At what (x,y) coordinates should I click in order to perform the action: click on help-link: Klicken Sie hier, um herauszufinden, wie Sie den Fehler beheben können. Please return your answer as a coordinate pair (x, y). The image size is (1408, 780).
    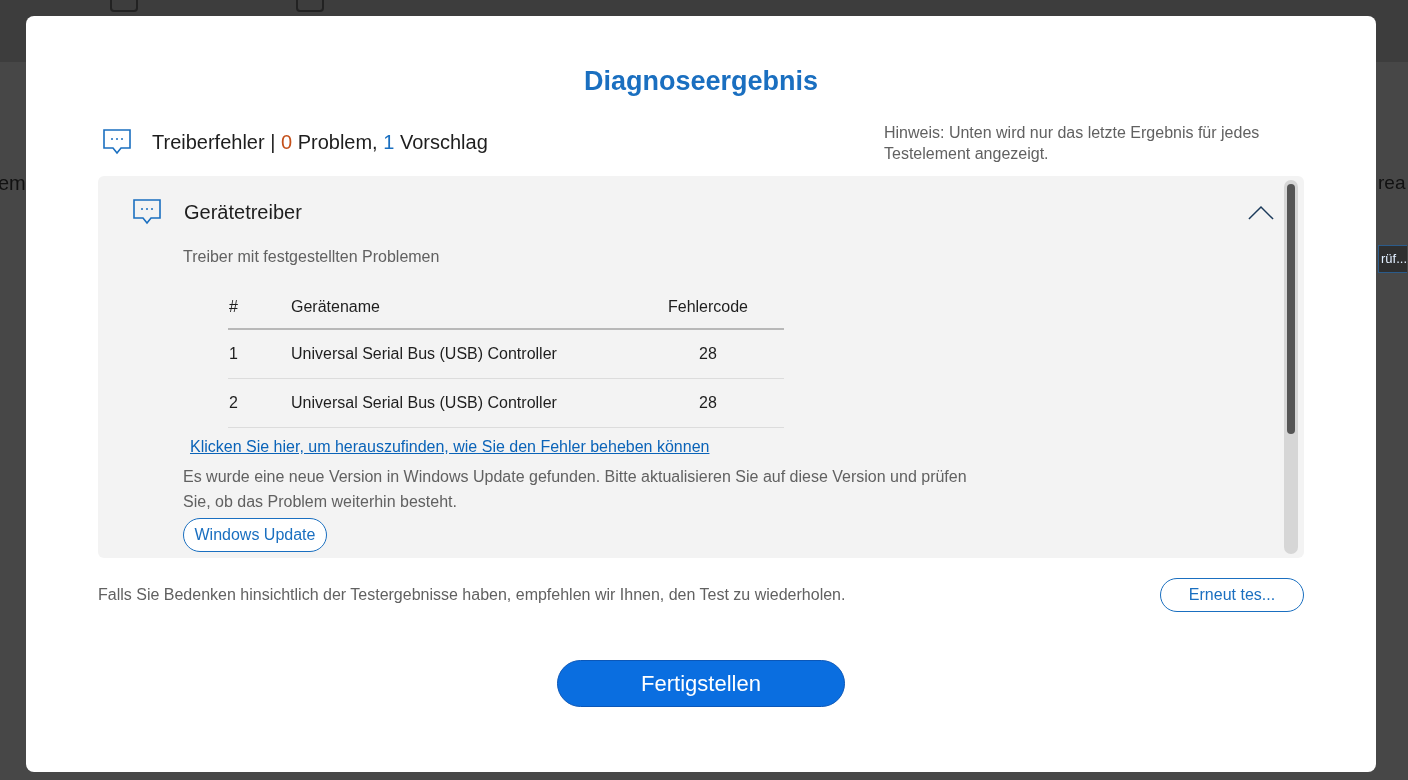
    Looking at the image, I should click on (450, 447).